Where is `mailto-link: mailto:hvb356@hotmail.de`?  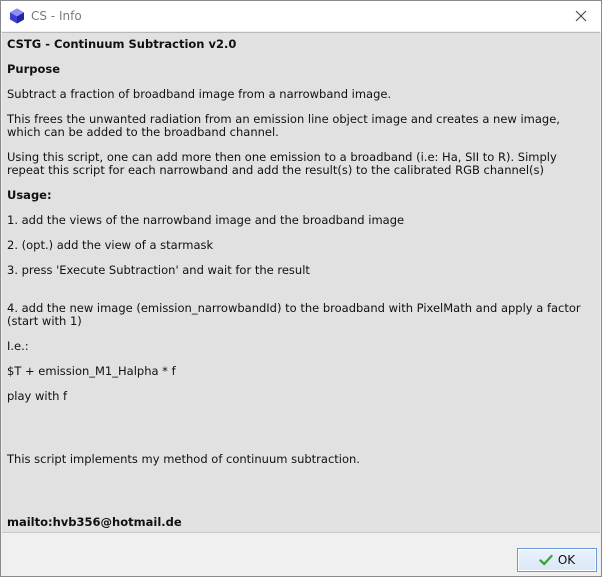 mailto-link: mailto:hvb356@hotmail.de is located at coordinates (300, 522).